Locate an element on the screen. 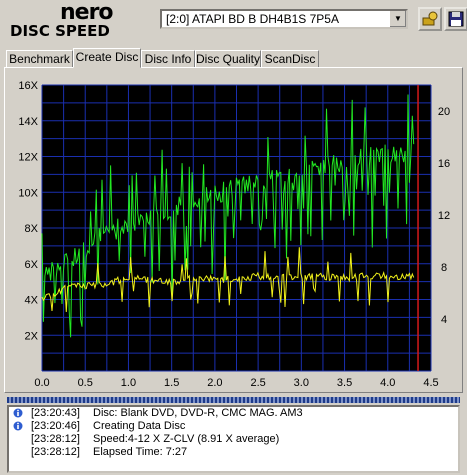 This screenshot has width=467, height=475. x-tick-label: 2.5 is located at coordinates (257, 383).